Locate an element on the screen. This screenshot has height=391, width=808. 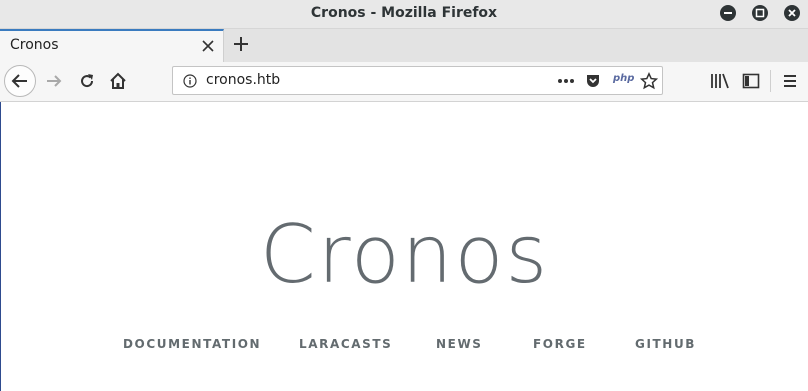
tab-cronos: Cronos is located at coordinates (112, 45).